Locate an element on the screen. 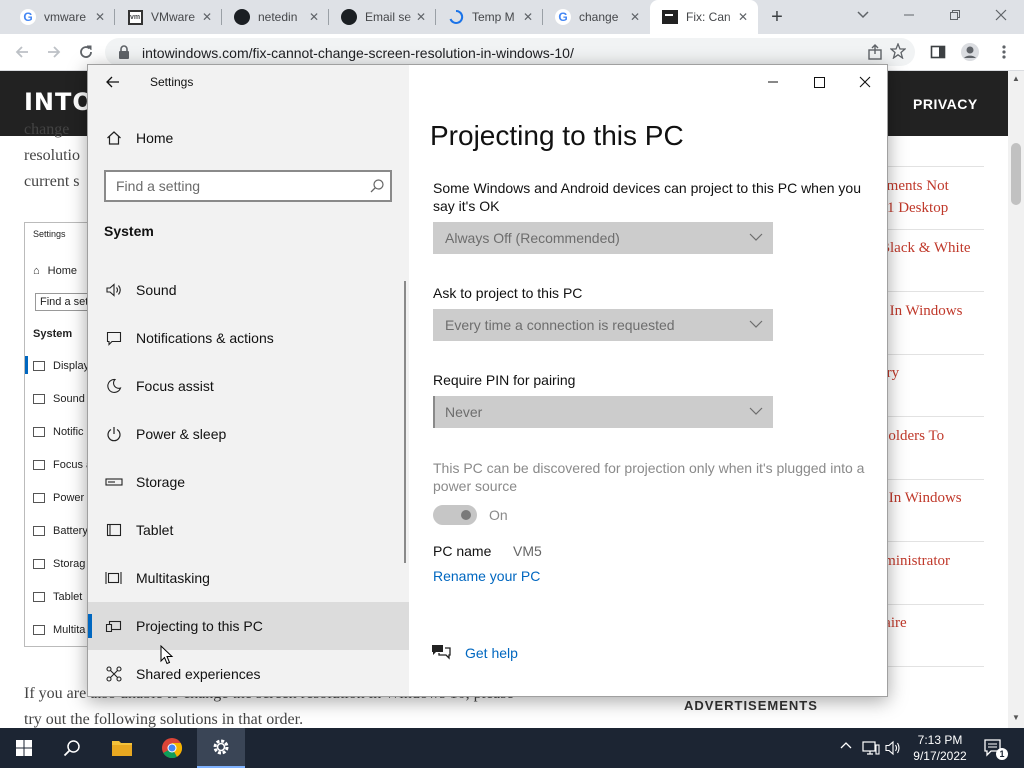 The width and height of the screenshot is (1024, 768). chevron-up-icon is located at coordinates (846, 745).